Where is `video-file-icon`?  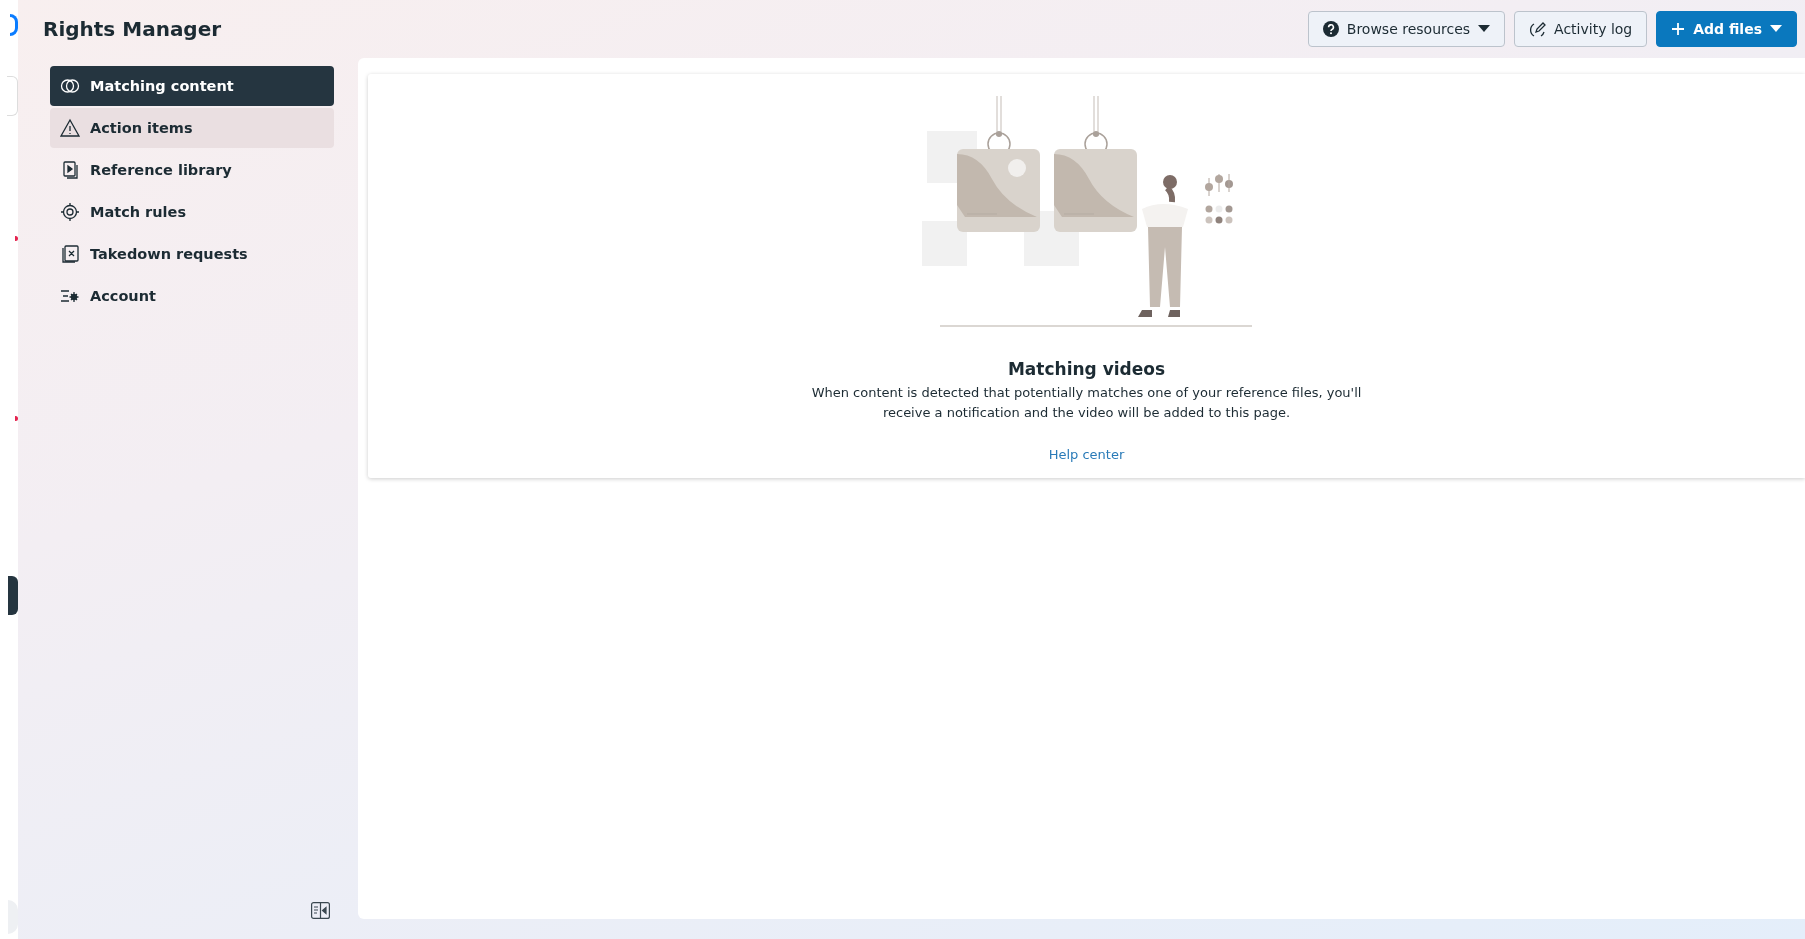
video-file-icon is located at coordinates (70, 170).